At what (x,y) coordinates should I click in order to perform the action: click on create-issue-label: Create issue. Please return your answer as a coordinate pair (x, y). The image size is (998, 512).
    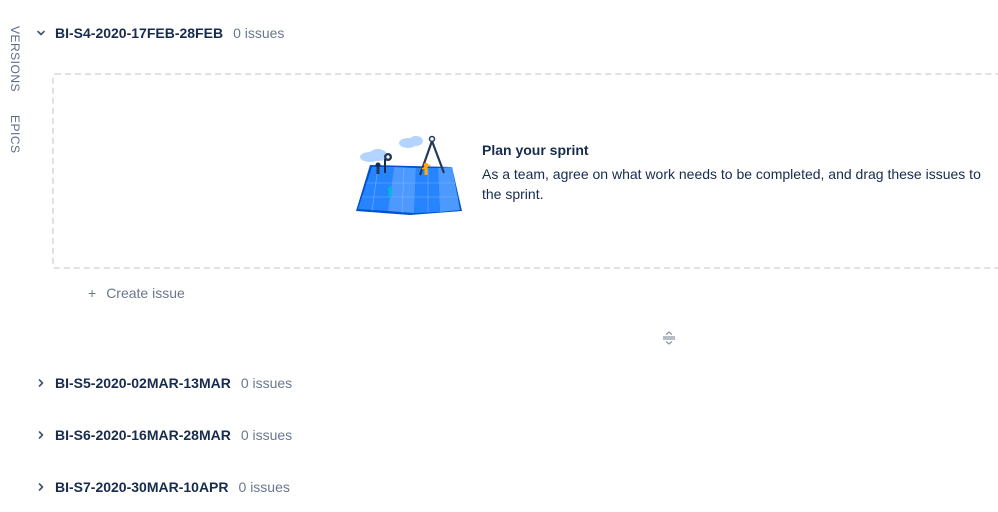
    Looking at the image, I should click on (145, 293).